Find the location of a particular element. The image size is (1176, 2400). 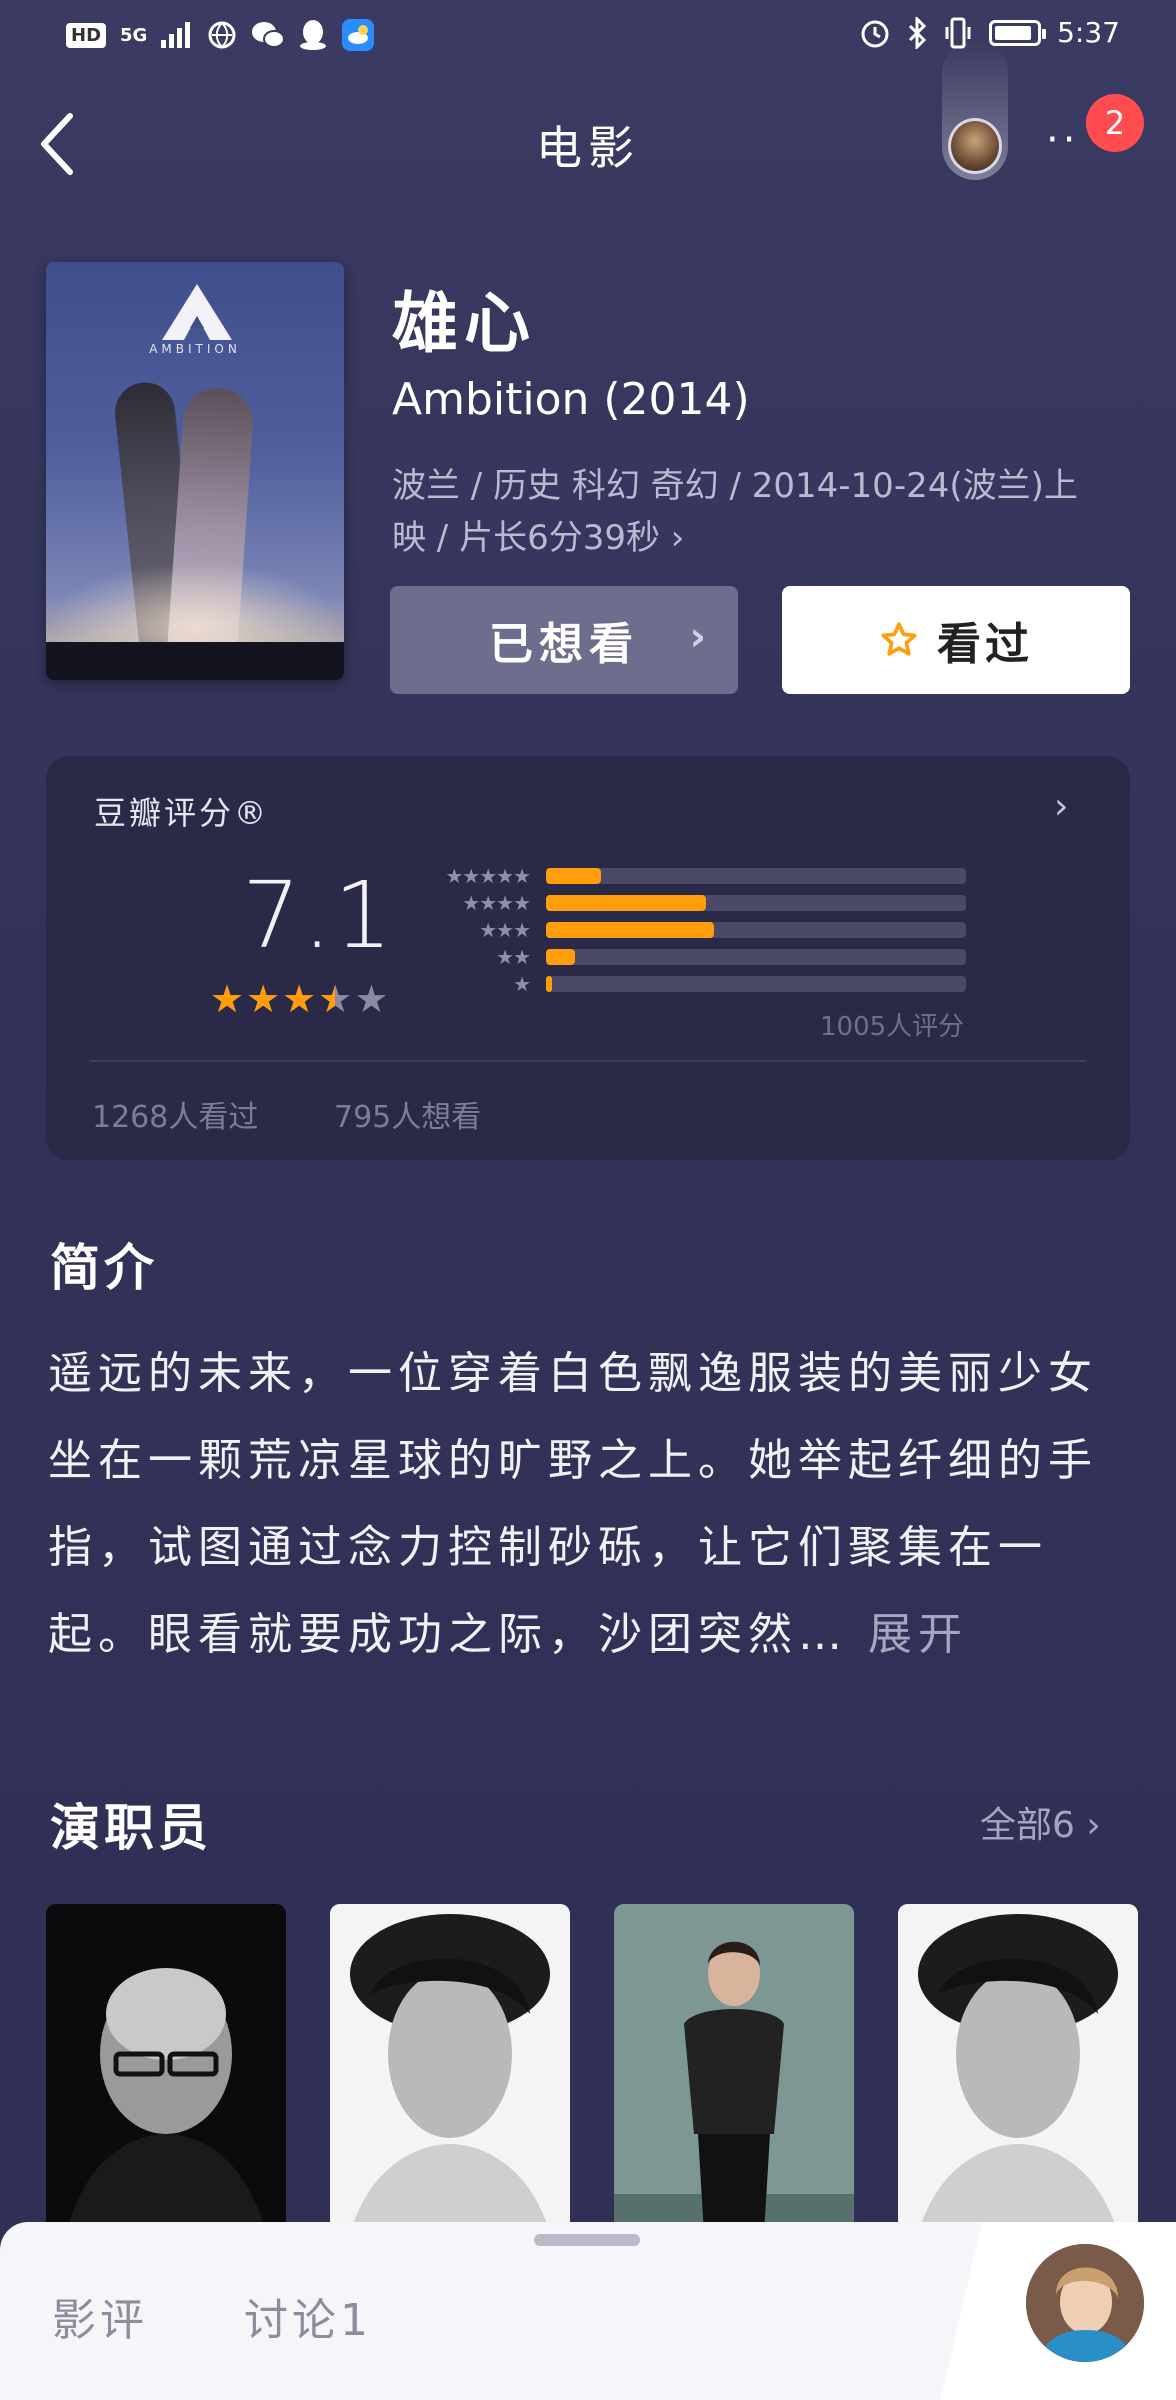

user-avatar is located at coordinates (975, 146).